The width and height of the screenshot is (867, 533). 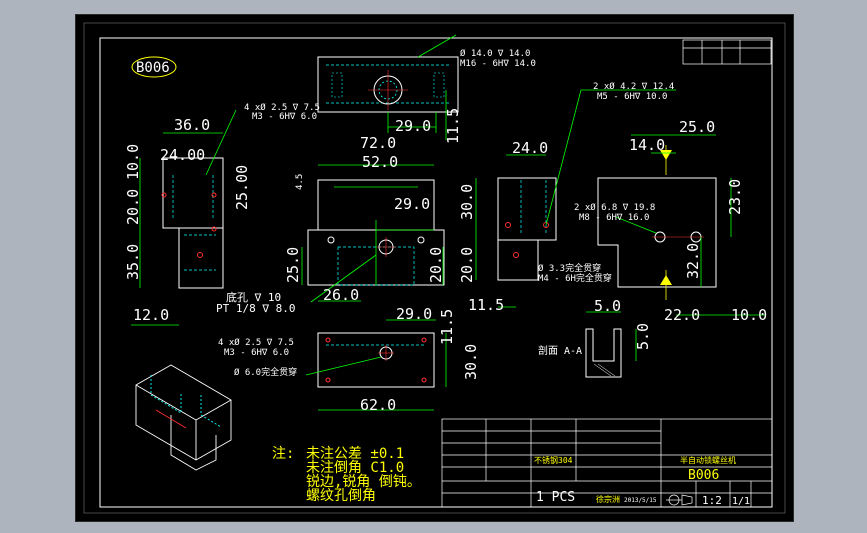 I want to click on projection-symbol-icon, so click(x=679, y=500).